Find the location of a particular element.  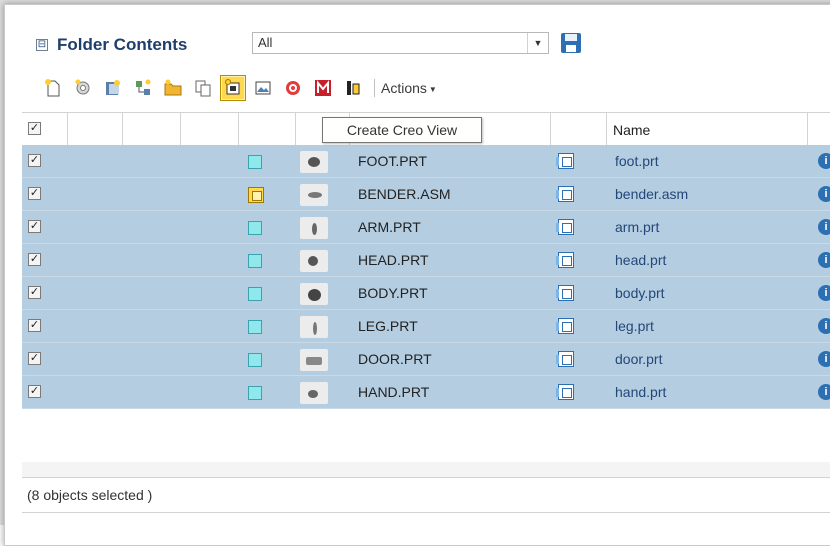

new-folder-icon is located at coordinates (173, 88).